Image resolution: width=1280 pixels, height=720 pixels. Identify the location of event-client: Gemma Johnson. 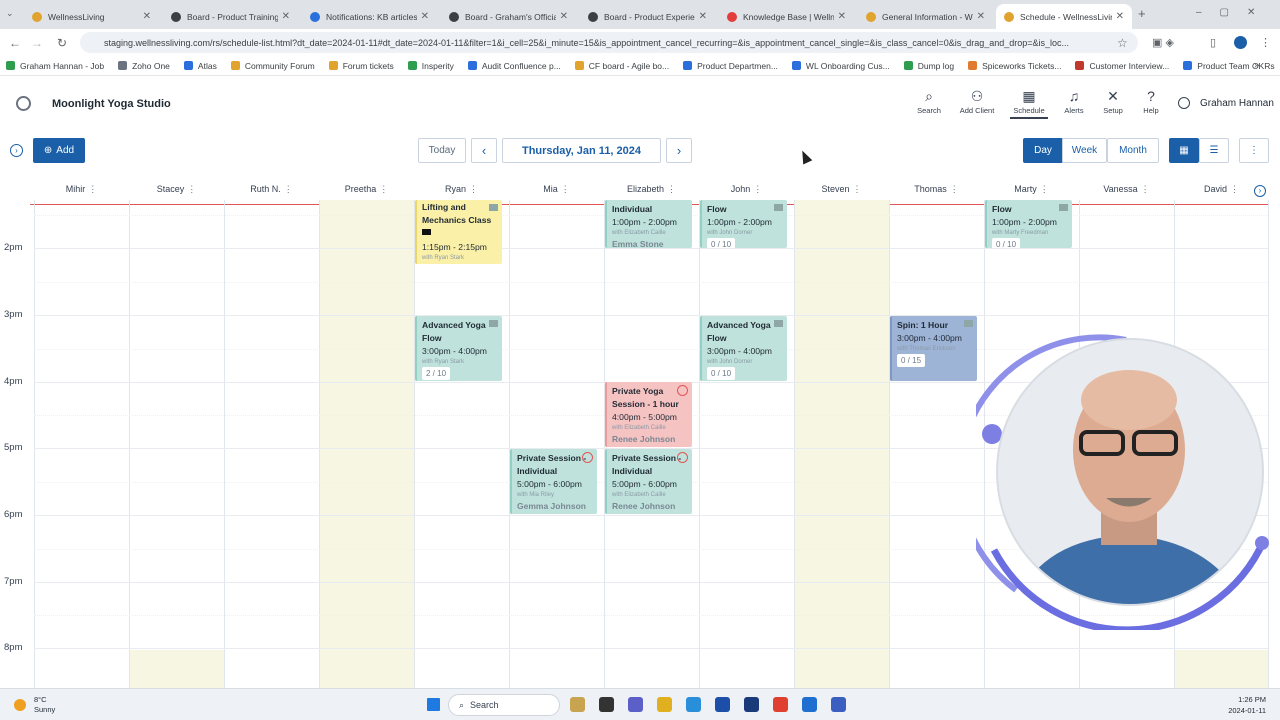
(554, 506).